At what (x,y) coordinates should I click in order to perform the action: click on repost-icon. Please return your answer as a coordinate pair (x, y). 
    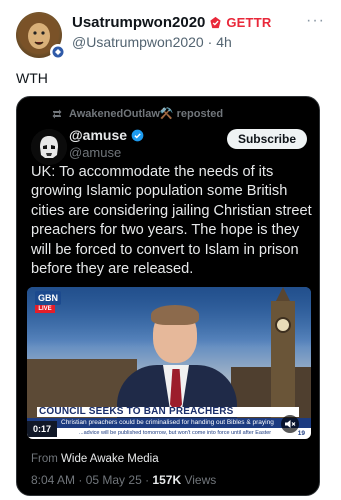
    Looking at the image, I should click on (57, 113).